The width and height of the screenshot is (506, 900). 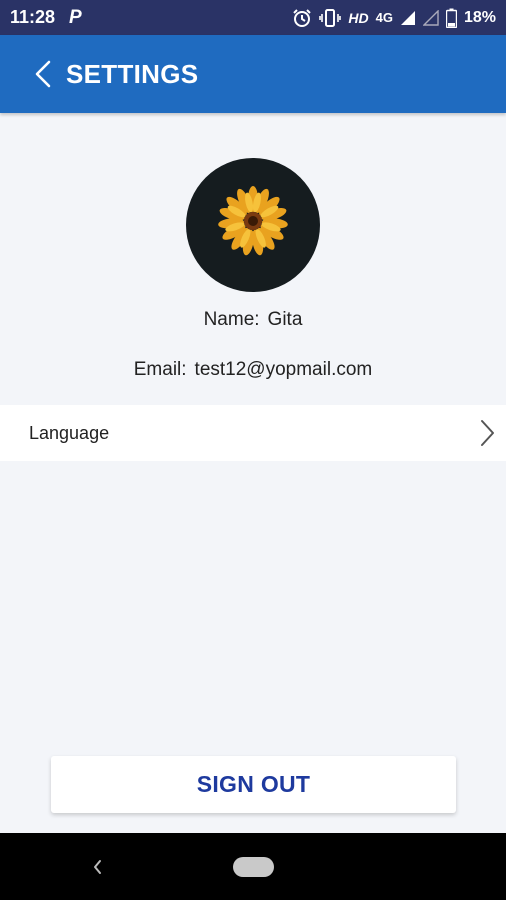 I want to click on chevron-left-icon, so click(x=43, y=74).